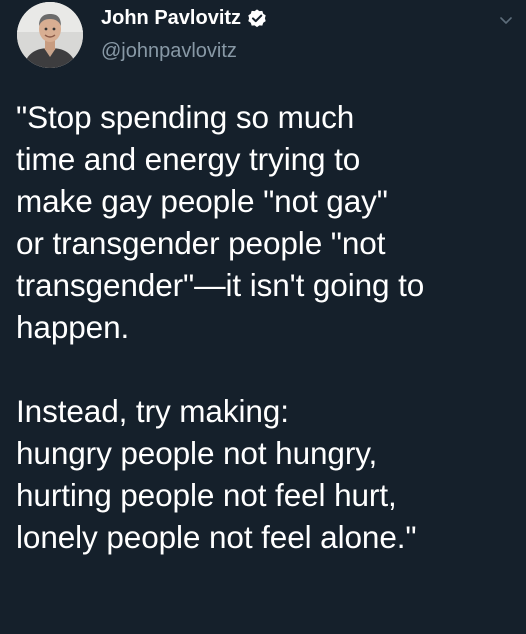 The image size is (526, 634). What do you see at coordinates (171, 18) in the screenshot?
I see `author-name-text: John Pavlovitz` at bounding box center [171, 18].